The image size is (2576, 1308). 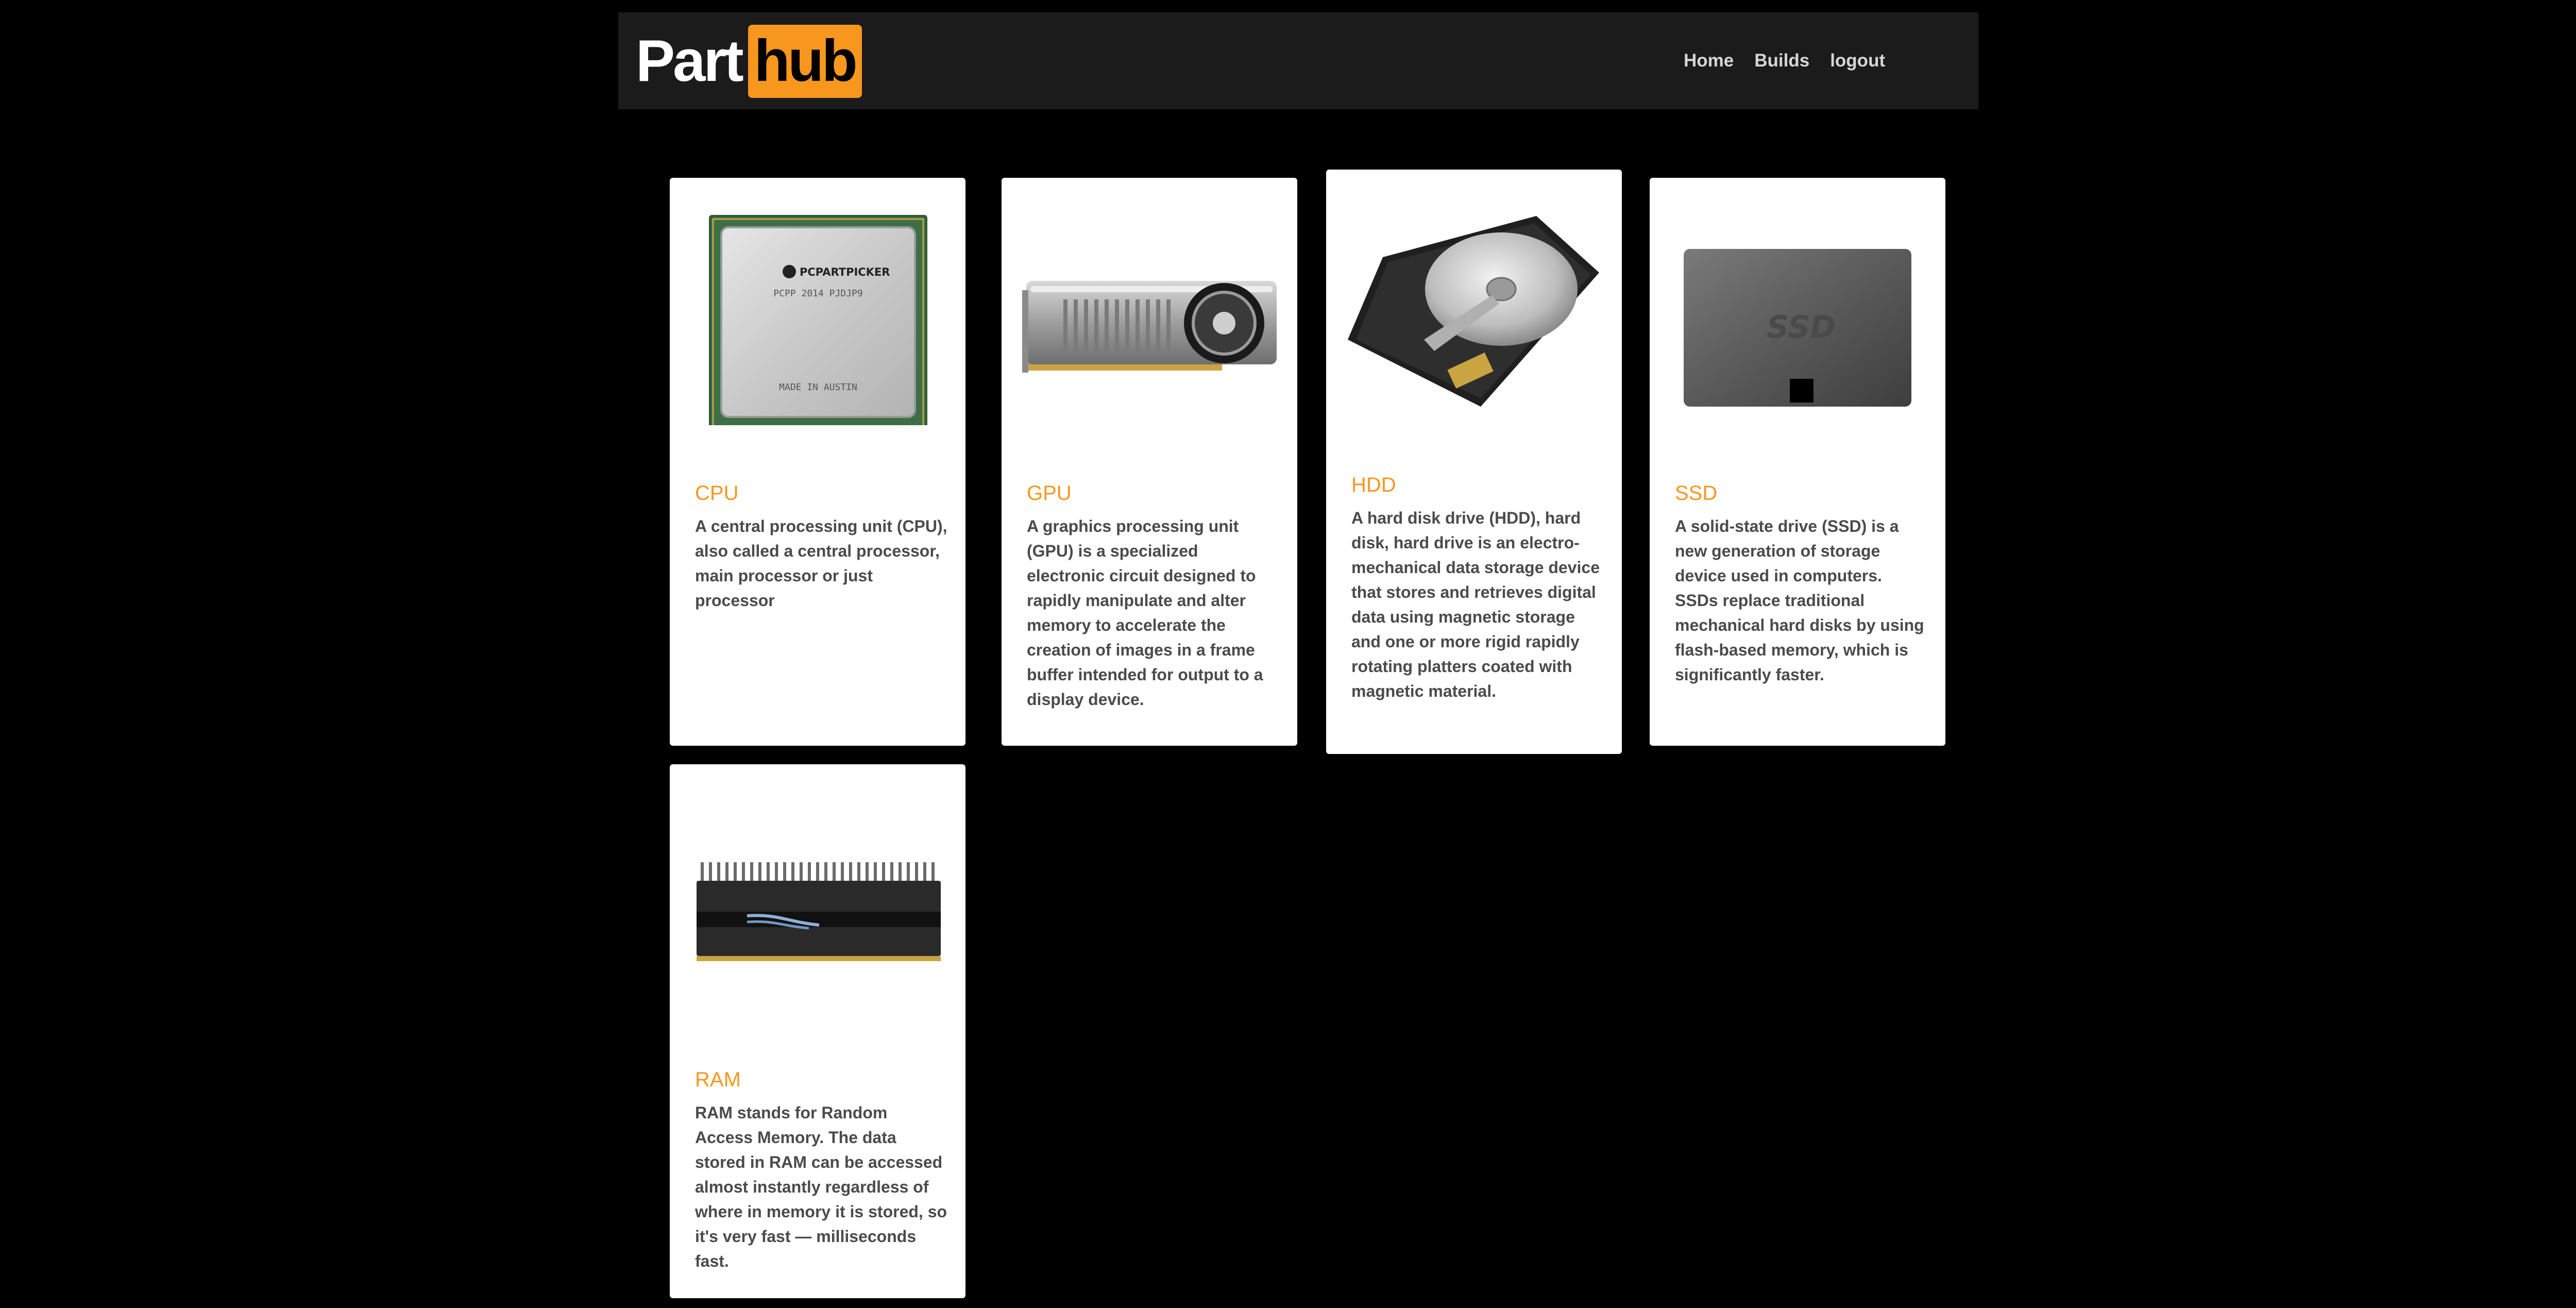 What do you see at coordinates (818, 387) in the screenshot?
I see `cpu-chip-origin: MADE IN AUSTIN` at bounding box center [818, 387].